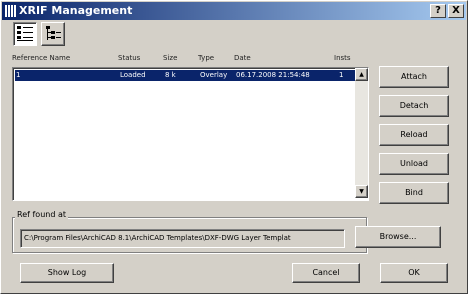  What do you see at coordinates (342, 58) in the screenshot?
I see `column-header-insts: Insts` at bounding box center [342, 58].